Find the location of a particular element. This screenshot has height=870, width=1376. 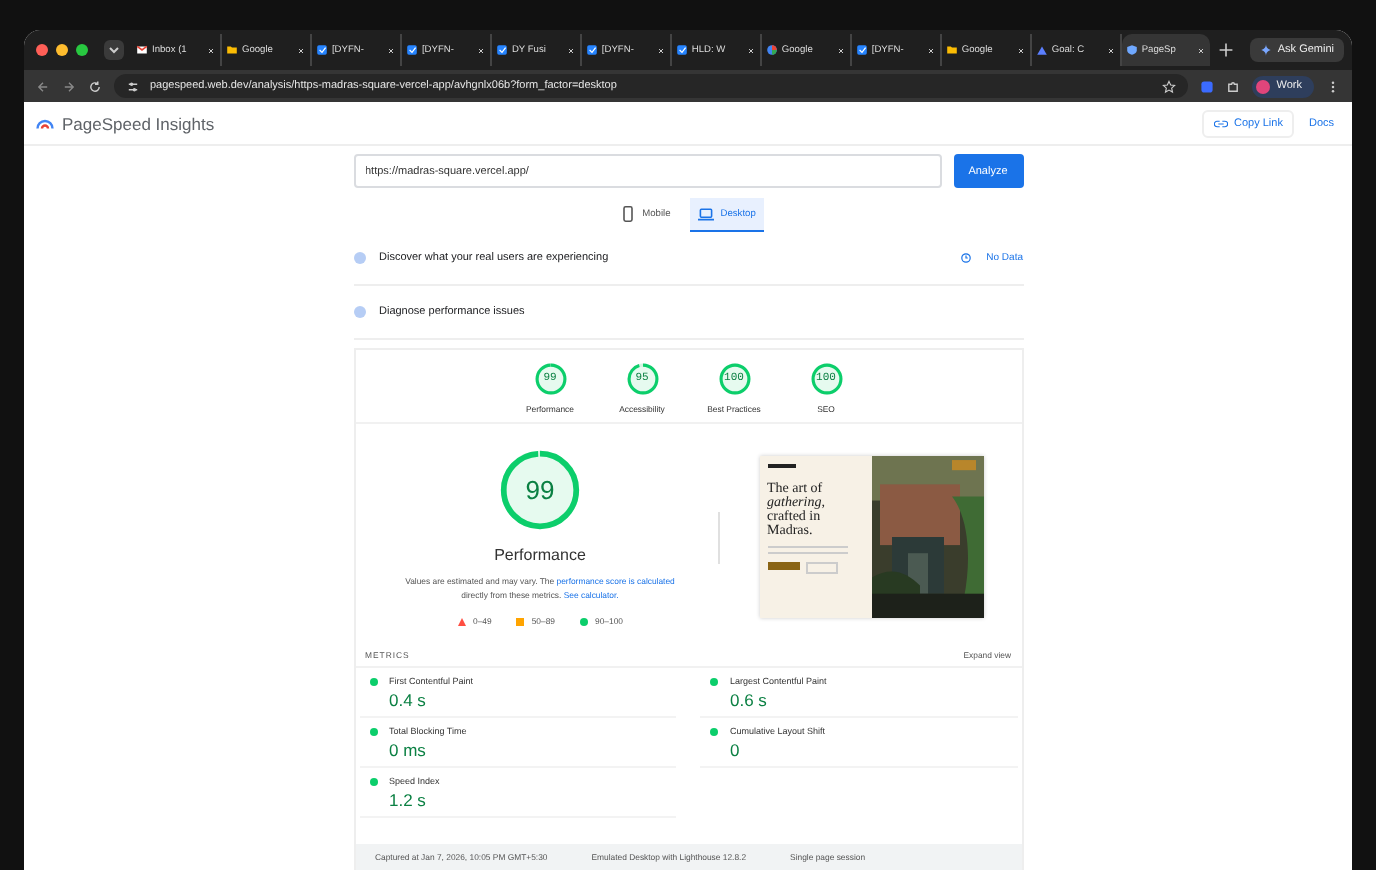

maximize-window-button is located at coordinates (82, 50).